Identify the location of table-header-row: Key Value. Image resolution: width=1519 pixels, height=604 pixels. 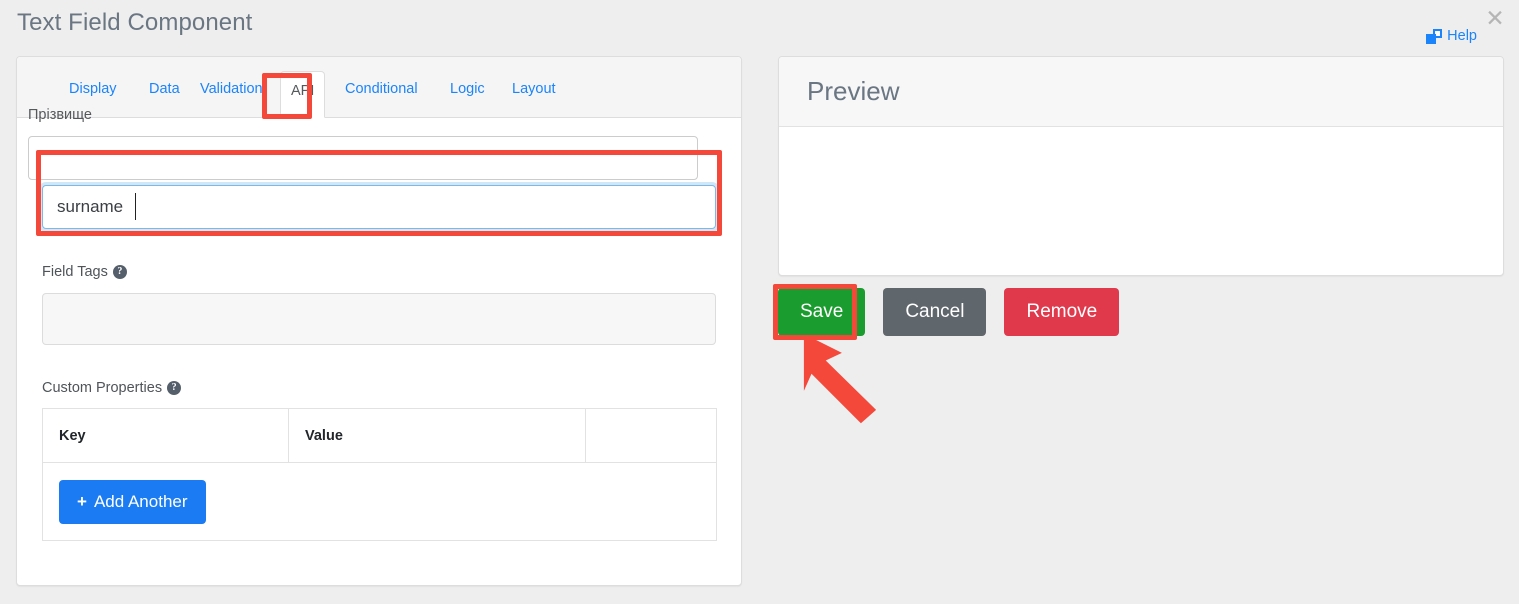
(379, 435).